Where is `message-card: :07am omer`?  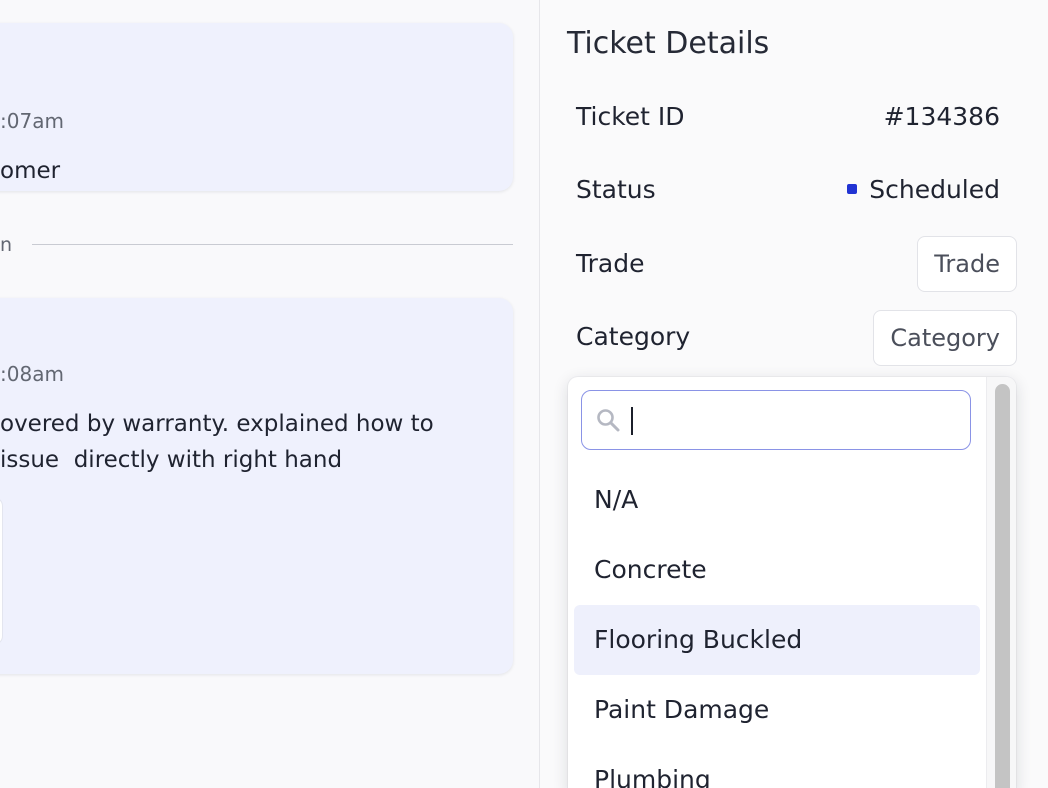 message-card: :07am omer is located at coordinates (256, 107).